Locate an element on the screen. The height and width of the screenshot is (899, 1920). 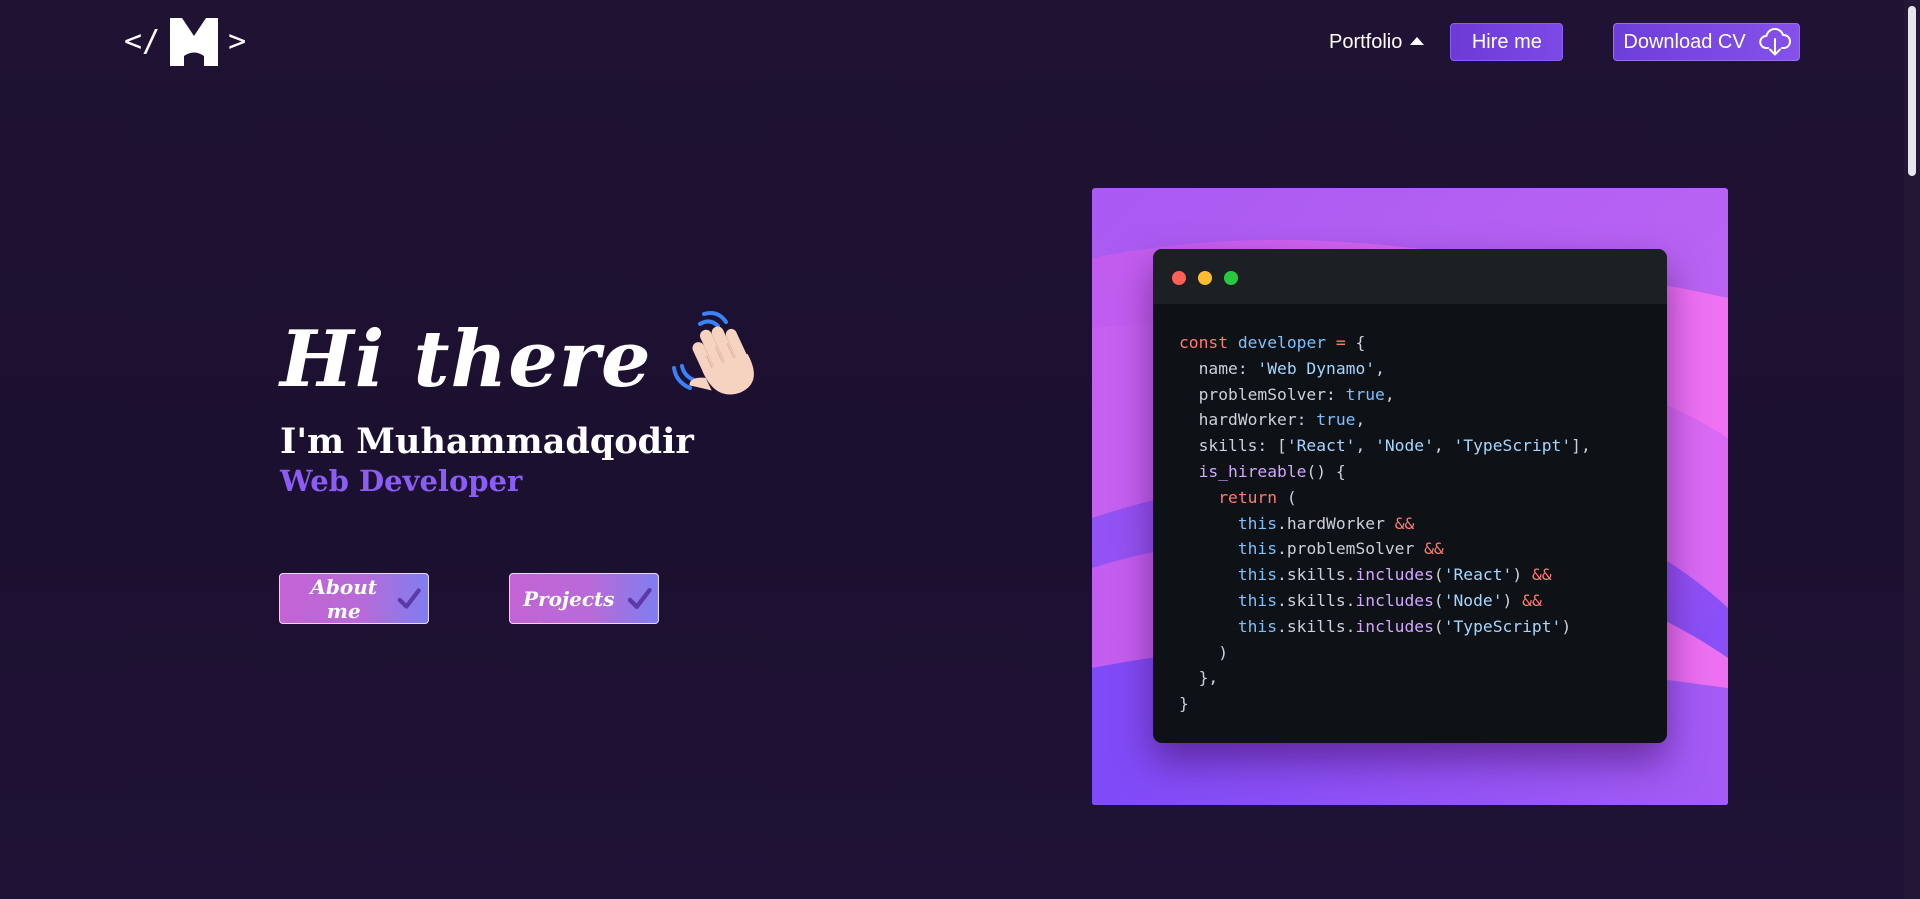
download-cv-button: Download CV is located at coordinates (1707, 42).